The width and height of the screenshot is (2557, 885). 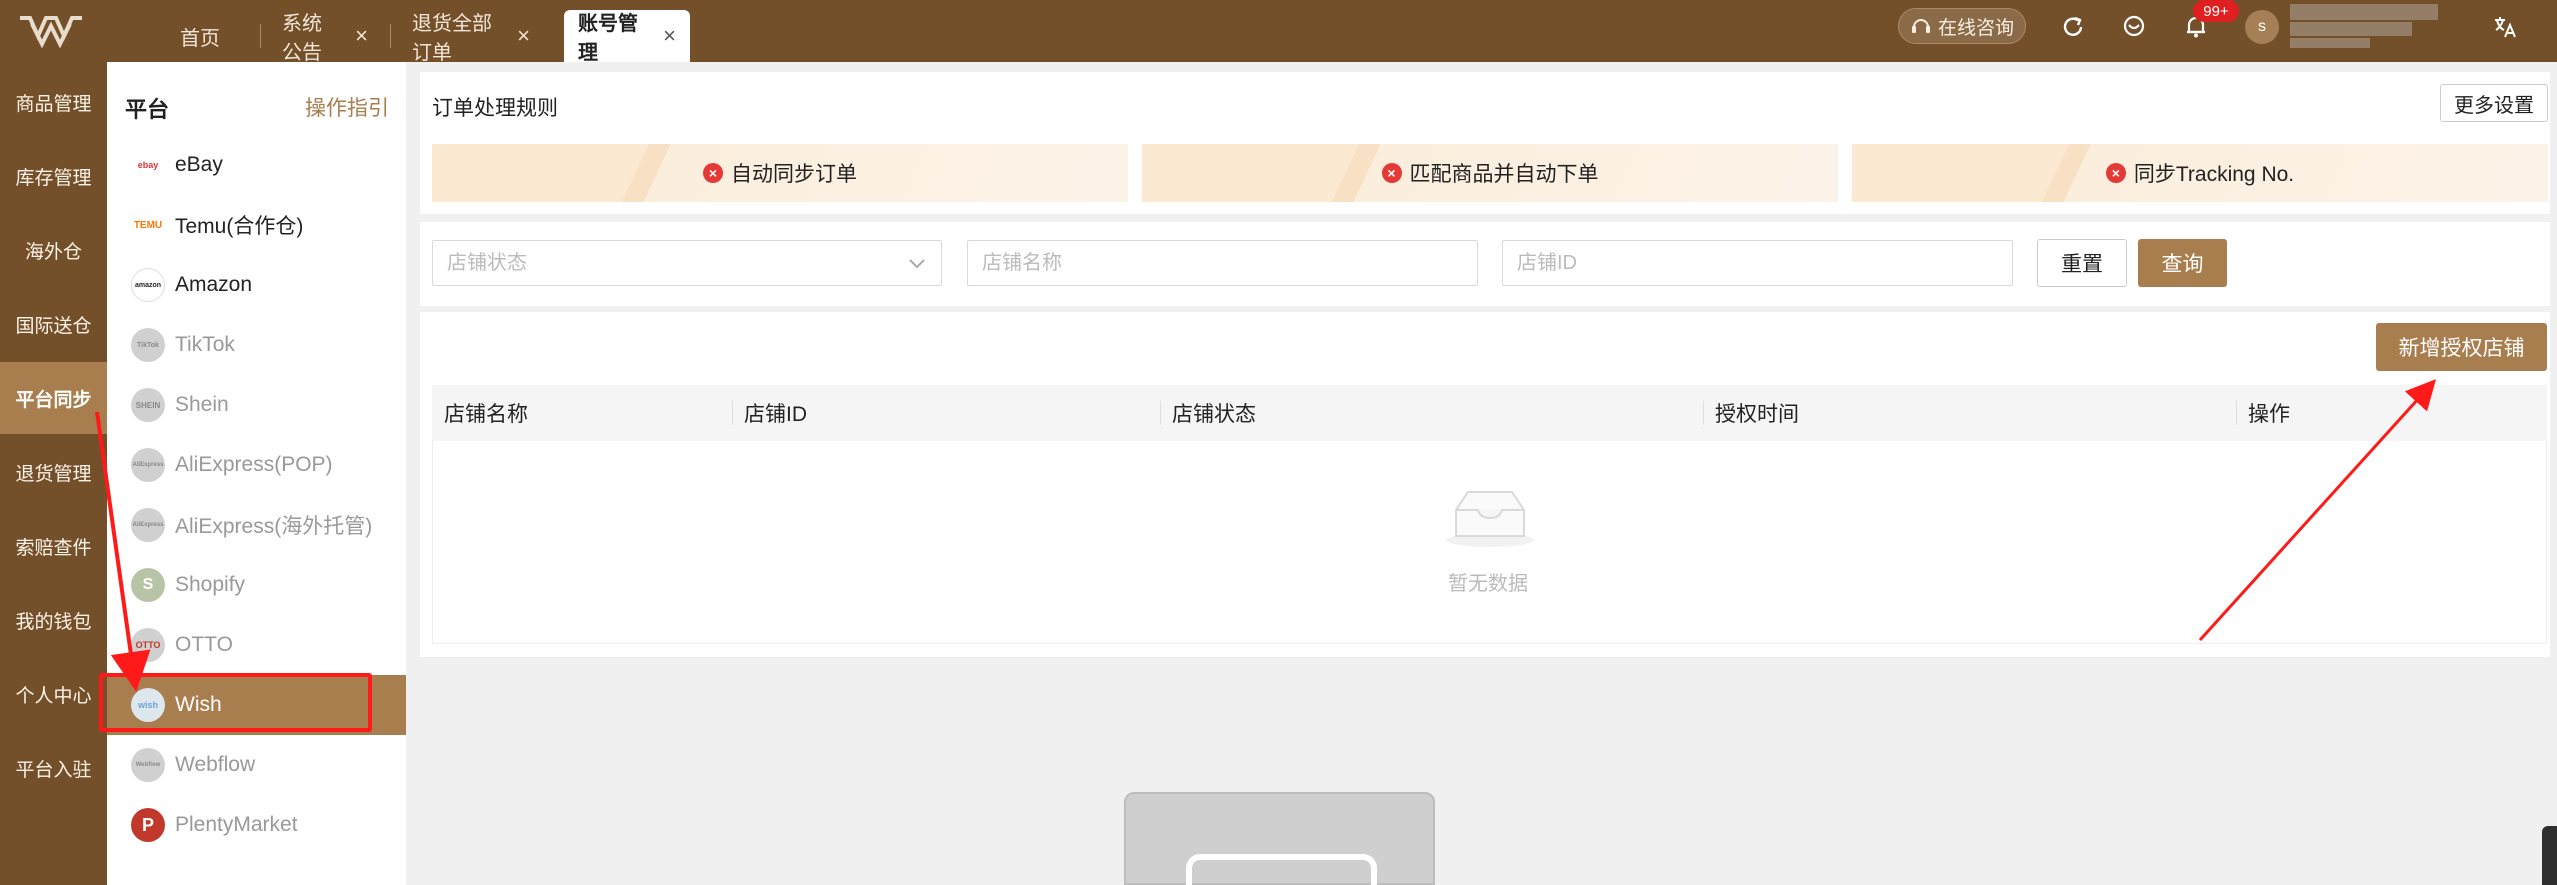 What do you see at coordinates (256, 345) in the screenshot?
I see `platform-item-tiktok: TikTok TikTok` at bounding box center [256, 345].